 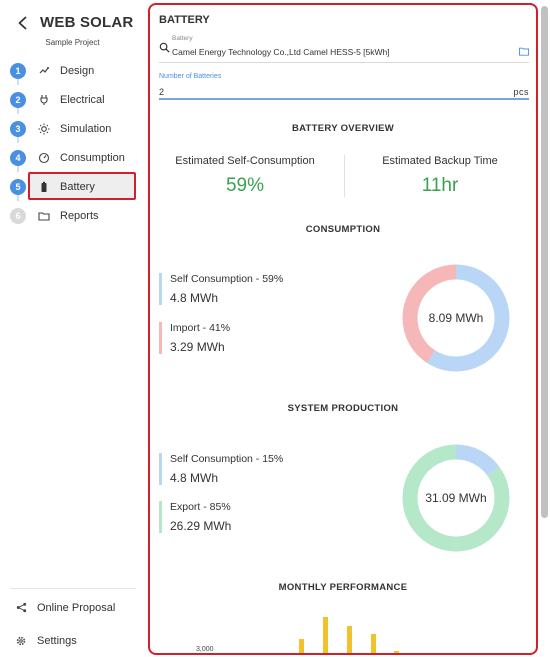 What do you see at coordinates (375, 653) in the screenshot?
I see `monthly-gridline` at bounding box center [375, 653].